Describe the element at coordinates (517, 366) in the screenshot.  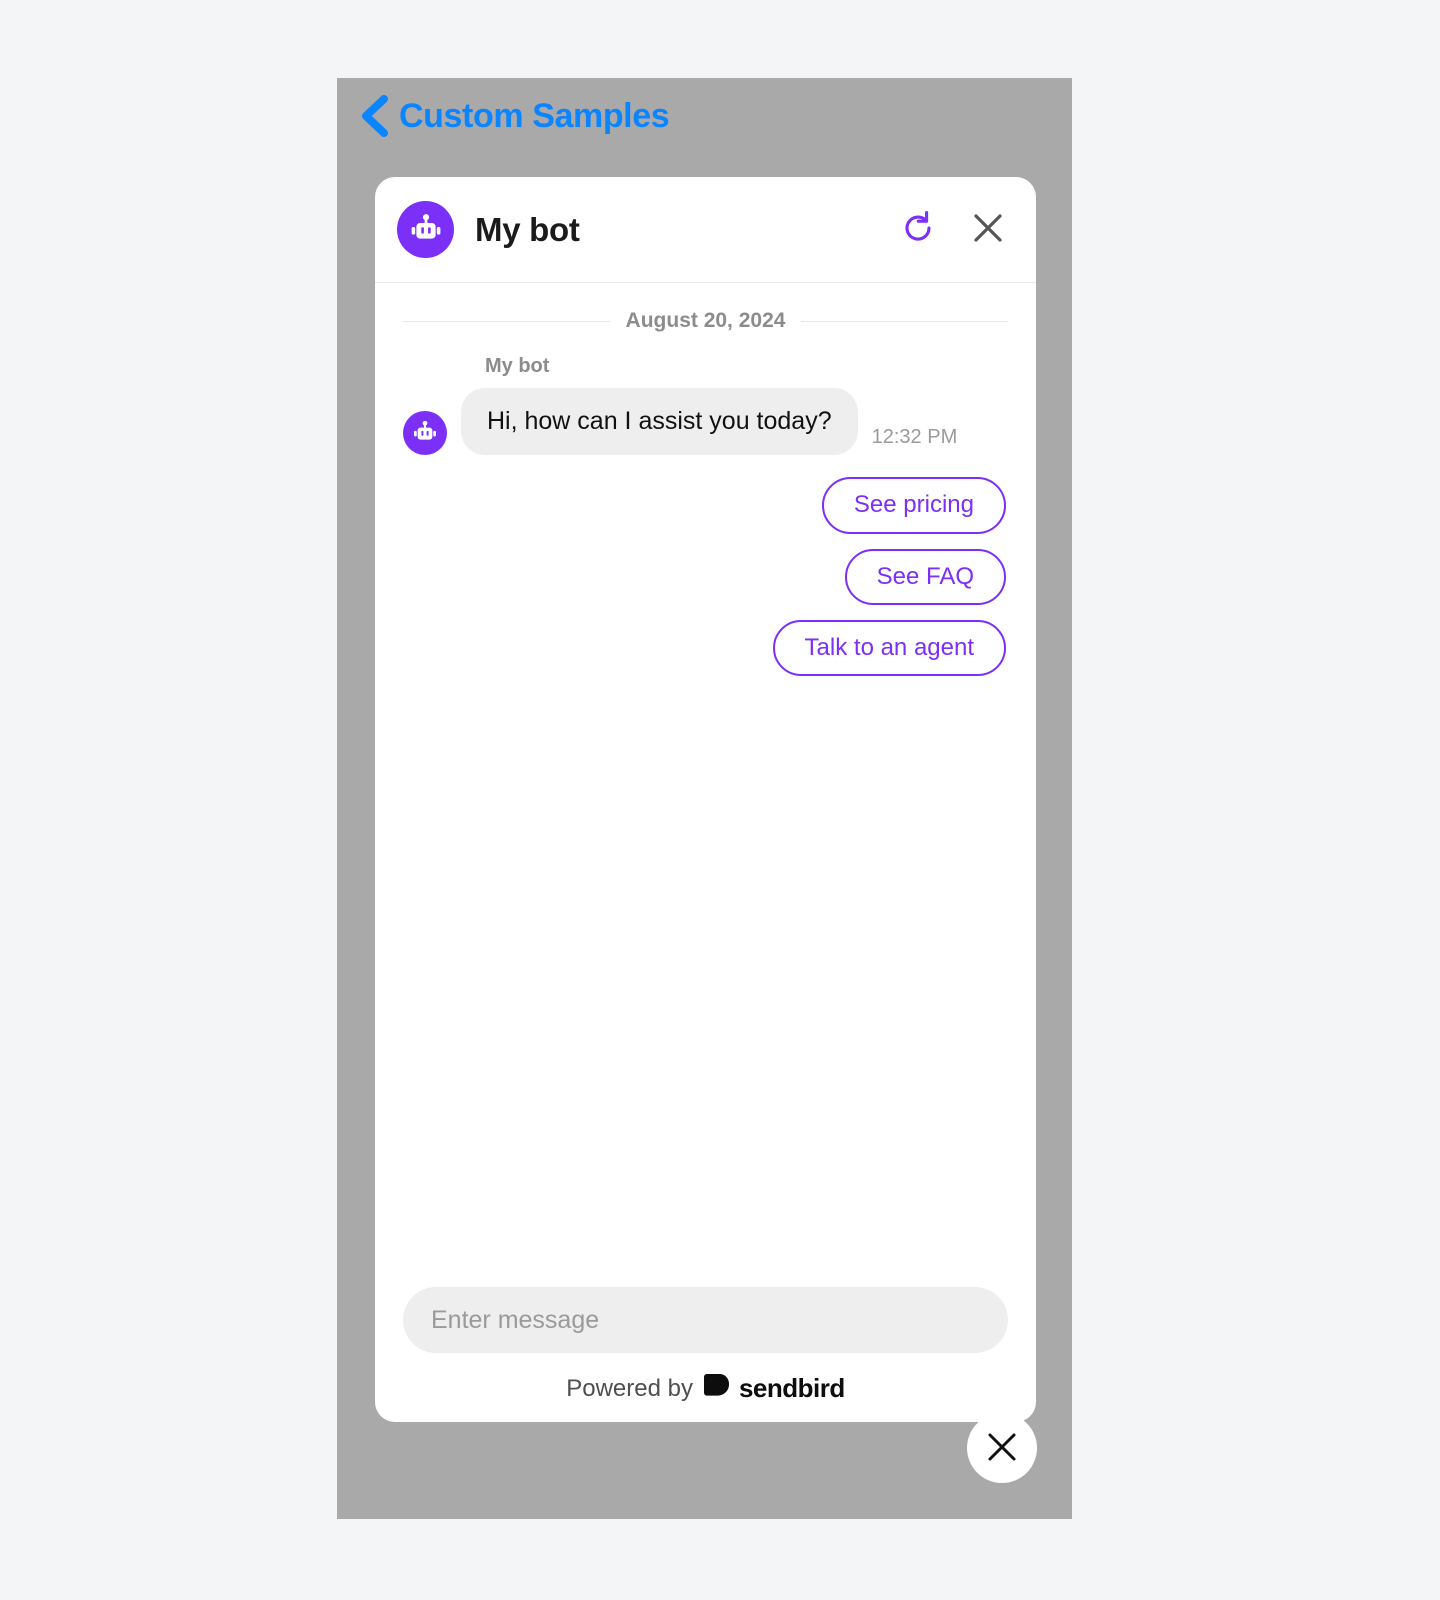
I see `message-sender-name: My bot` at that location.